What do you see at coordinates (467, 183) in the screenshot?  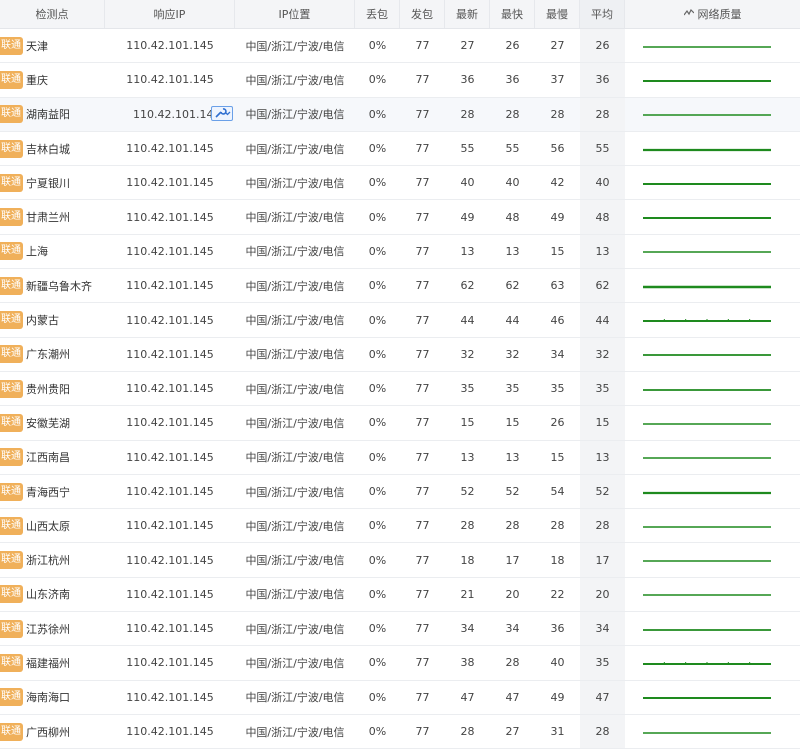 I see `latest-ms: 40` at bounding box center [467, 183].